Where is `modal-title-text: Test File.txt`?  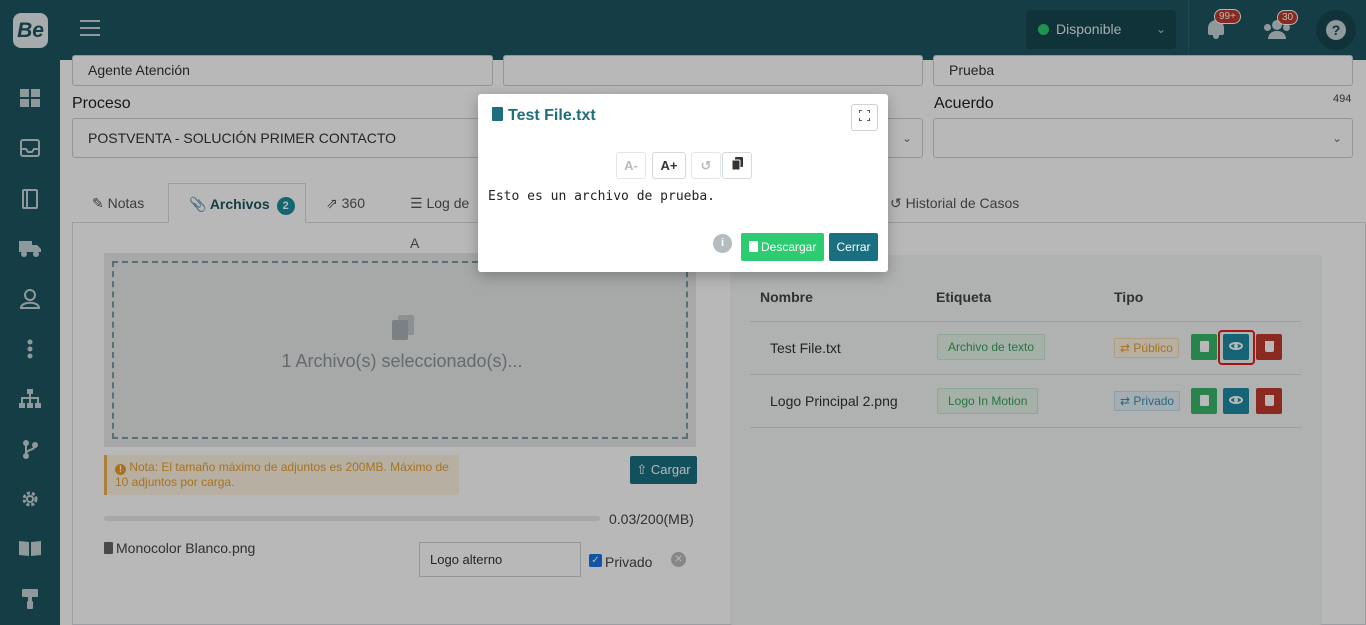 modal-title-text: Test File.txt is located at coordinates (552, 115).